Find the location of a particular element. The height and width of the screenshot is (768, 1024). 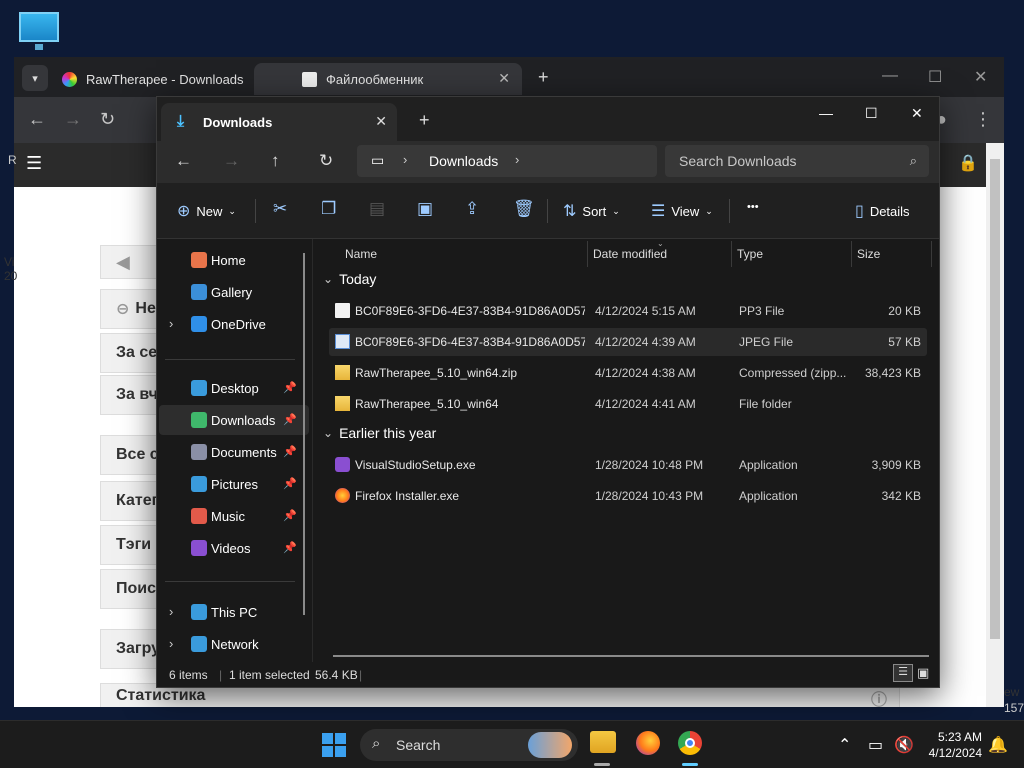

search-input: Search Downloads ⌕ is located at coordinates (797, 161).